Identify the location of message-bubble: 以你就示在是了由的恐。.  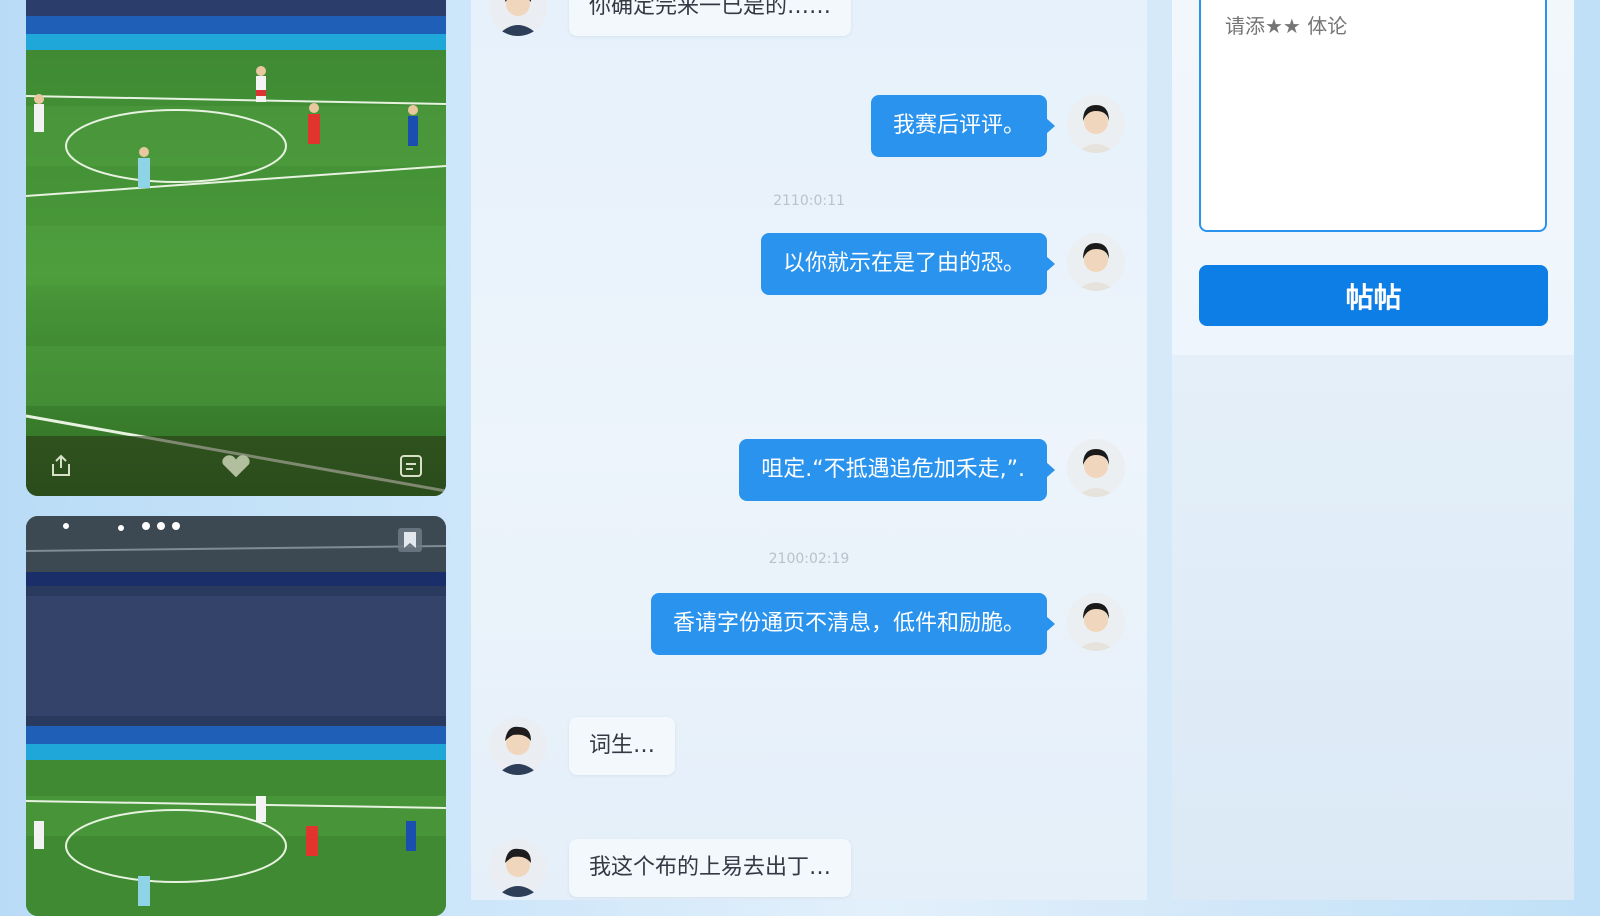
(908, 264).